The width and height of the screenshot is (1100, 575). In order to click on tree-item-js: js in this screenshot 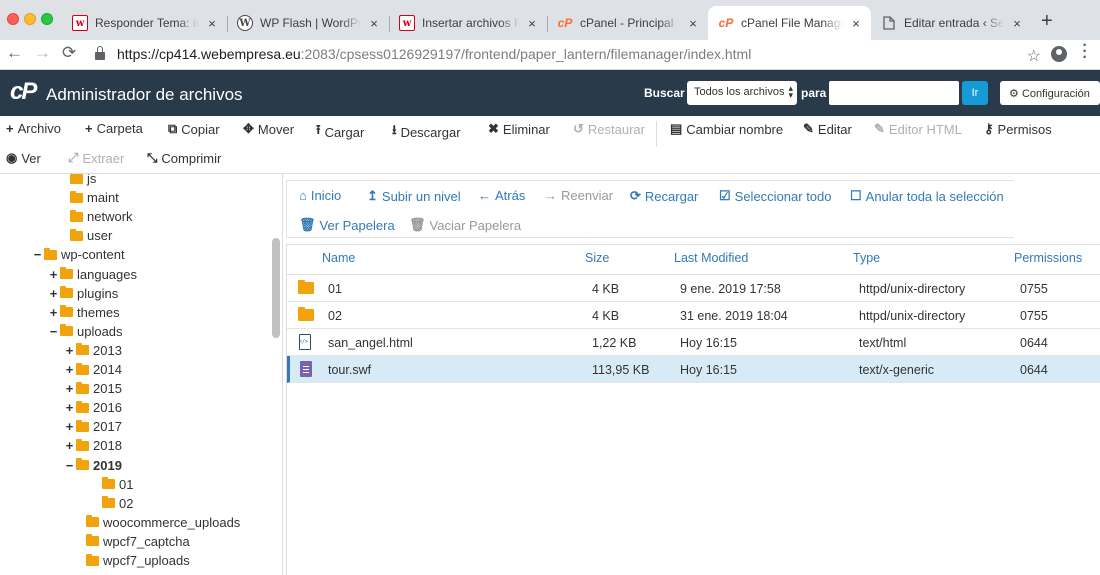, I will do `click(83, 181)`.